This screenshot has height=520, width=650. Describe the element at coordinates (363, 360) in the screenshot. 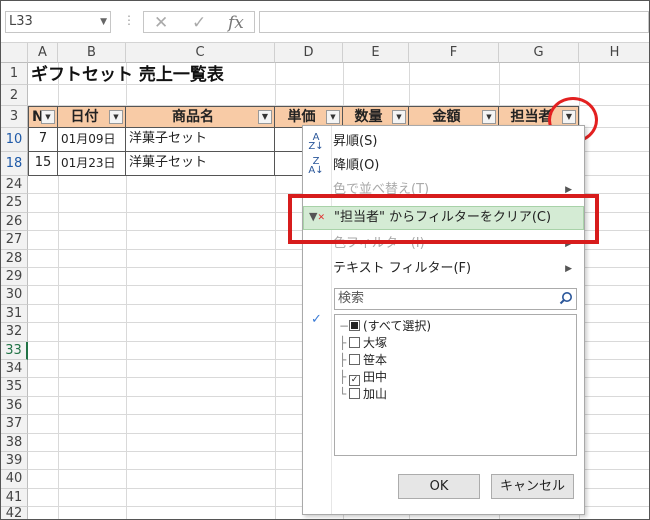

I see `list-item: ├ 笹本` at that location.